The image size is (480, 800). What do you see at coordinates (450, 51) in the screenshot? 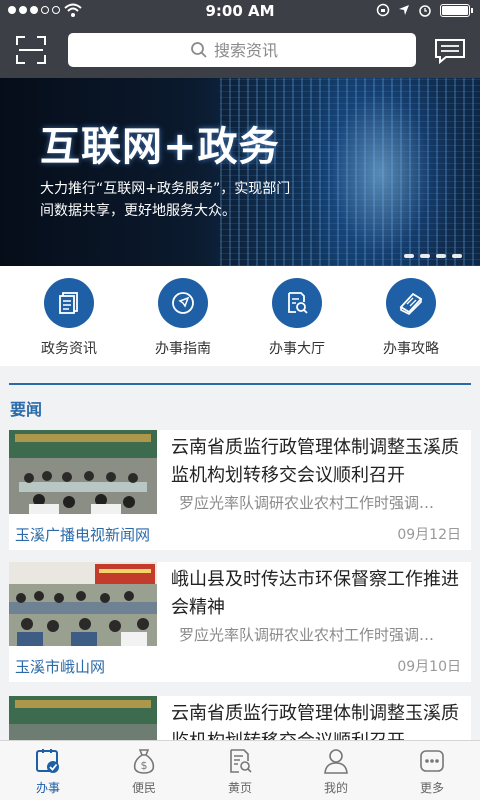
I see `message-icon` at bounding box center [450, 51].